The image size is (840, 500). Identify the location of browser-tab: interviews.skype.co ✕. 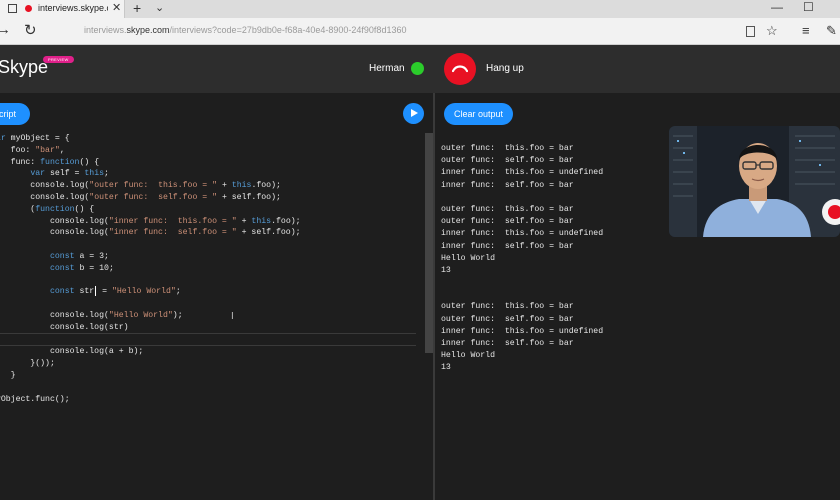
(62, 9).